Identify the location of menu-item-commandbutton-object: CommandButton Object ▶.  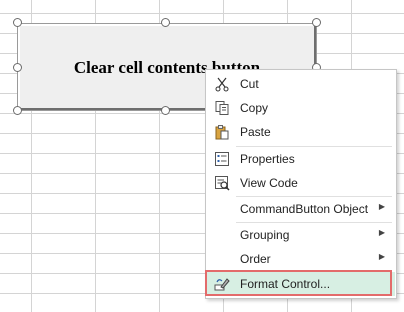
(301, 209).